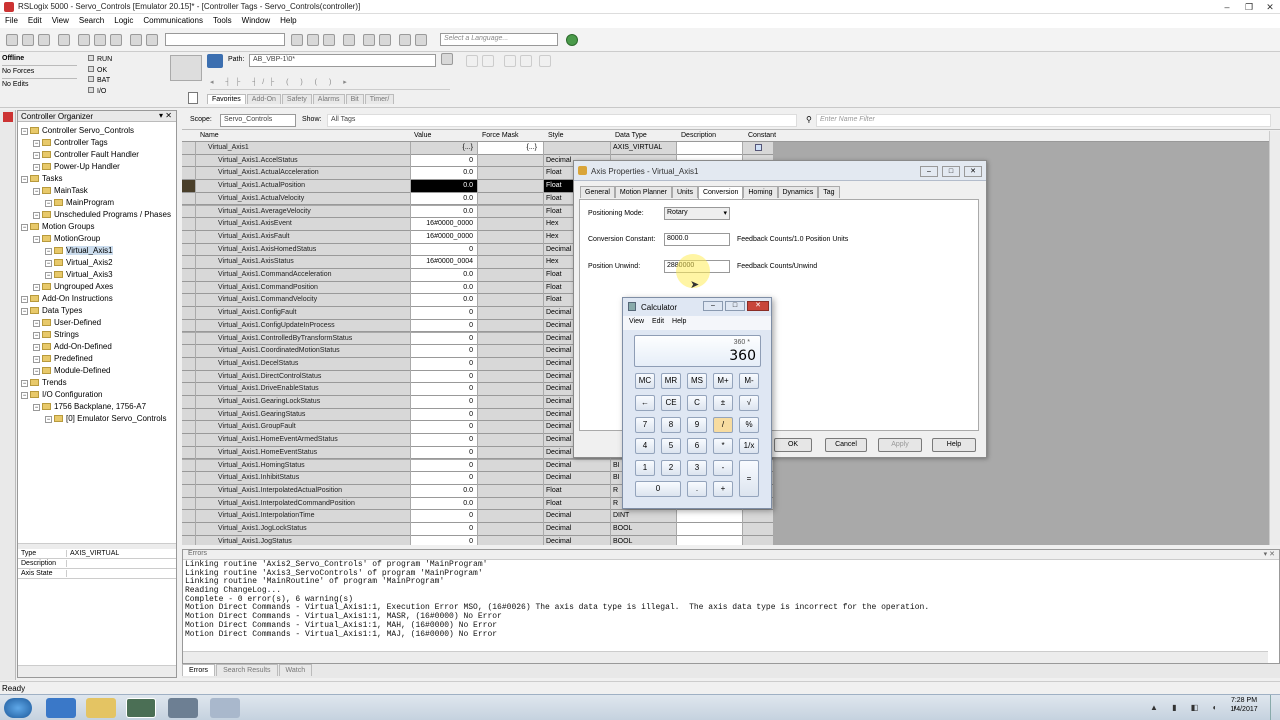 This screenshot has height=720, width=1280. Describe the element at coordinates (101, 708) in the screenshot. I see `file-explorer-icon` at that location.